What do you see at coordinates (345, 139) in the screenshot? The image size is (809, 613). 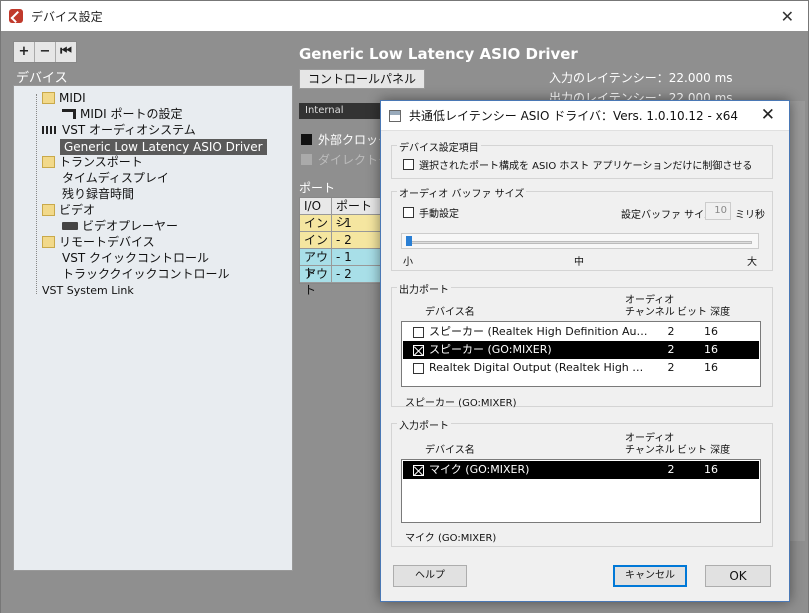 I see `external-clock-checkbox: 外部クロック` at bounding box center [345, 139].